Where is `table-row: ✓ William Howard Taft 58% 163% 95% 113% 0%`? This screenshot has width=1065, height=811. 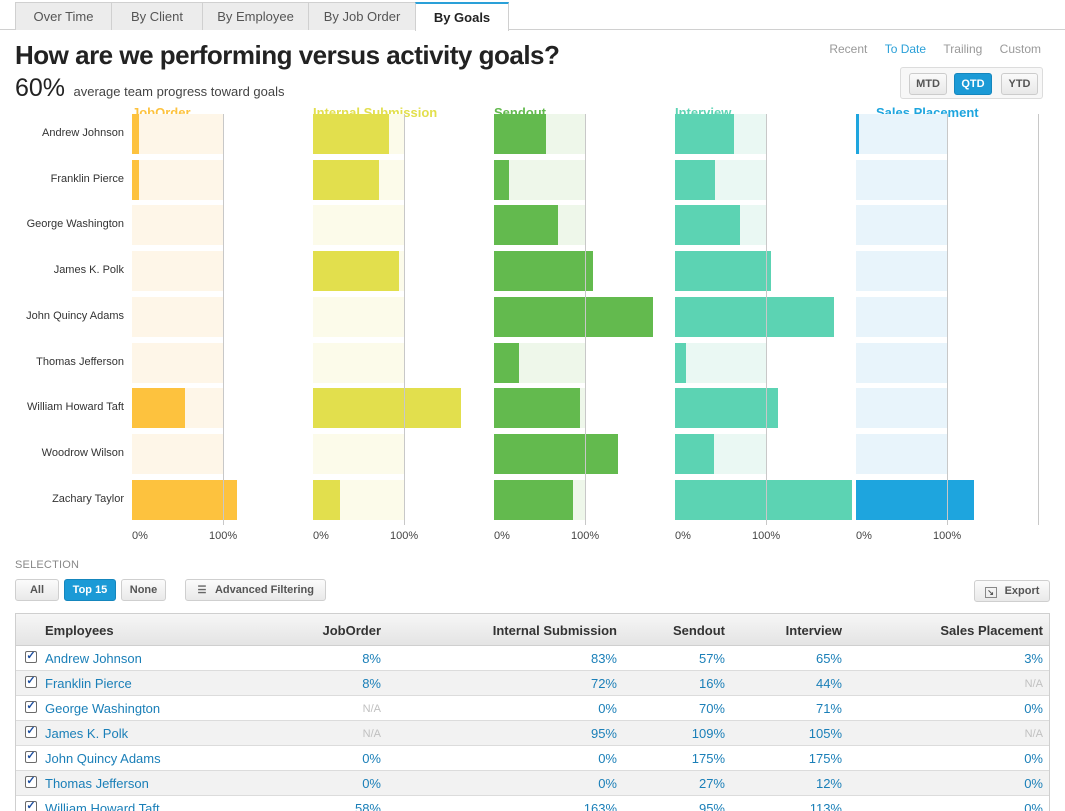
table-row: ✓ William Howard Taft 58% 163% 95% 113% 0% is located at coordinates (532, 803).